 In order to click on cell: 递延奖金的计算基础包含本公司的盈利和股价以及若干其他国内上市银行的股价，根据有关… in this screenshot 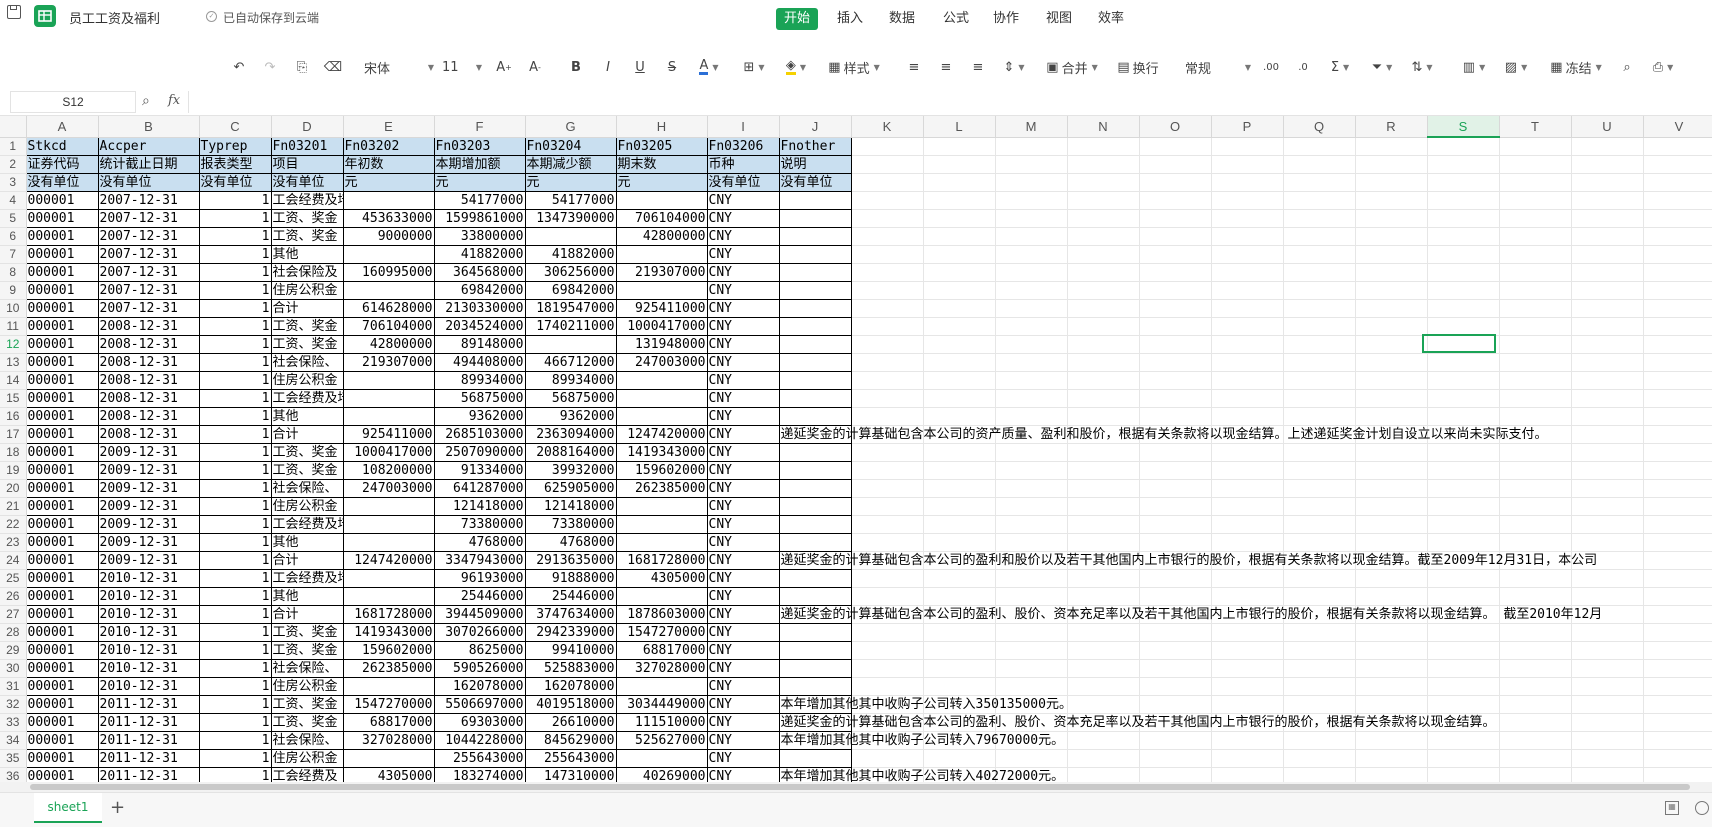, I will do `click(1187, 560)`.